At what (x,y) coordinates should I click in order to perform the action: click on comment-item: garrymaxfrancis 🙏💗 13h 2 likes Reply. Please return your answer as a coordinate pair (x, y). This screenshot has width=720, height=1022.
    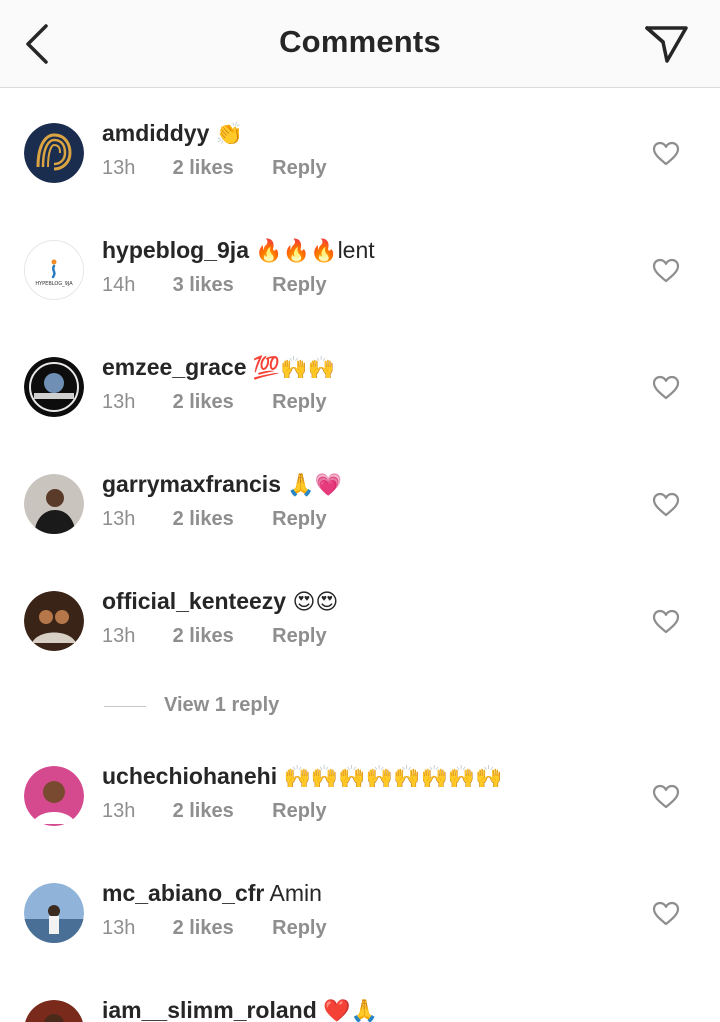
    Looking at the image, I should click on (360, 520).